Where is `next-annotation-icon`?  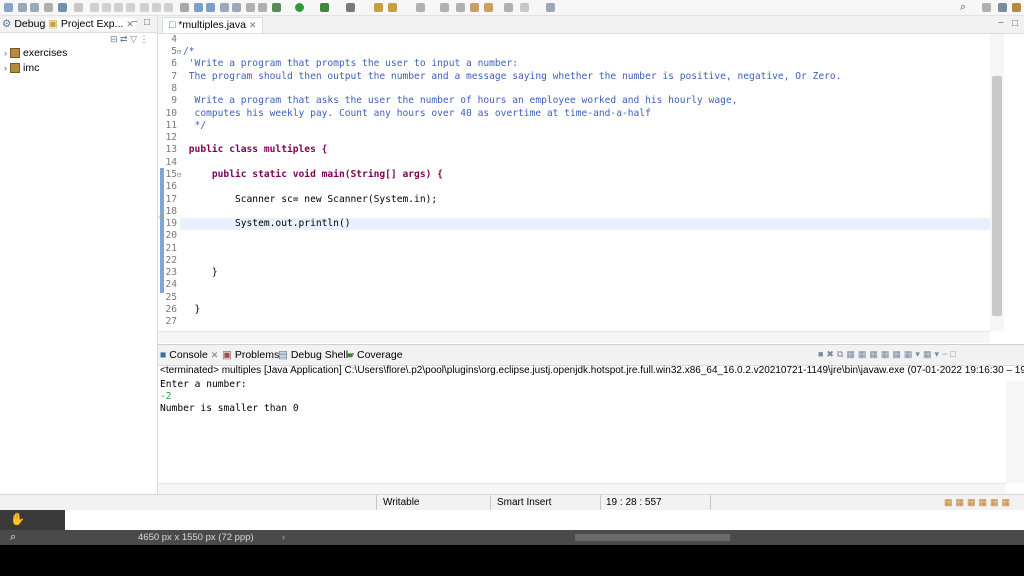 next-annotation-icon is located at coordinates (460, 7).